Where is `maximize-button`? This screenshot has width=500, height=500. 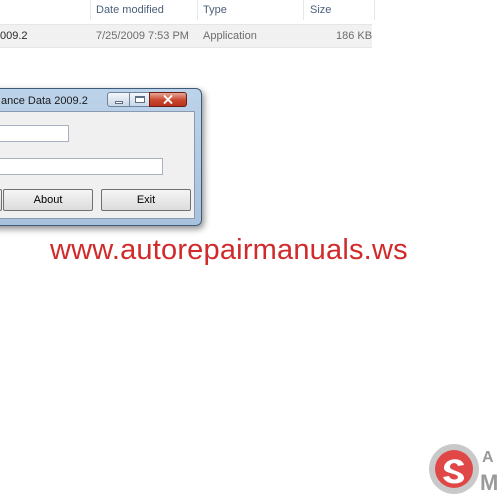
maximize-button is located at coordinates (139, 99).